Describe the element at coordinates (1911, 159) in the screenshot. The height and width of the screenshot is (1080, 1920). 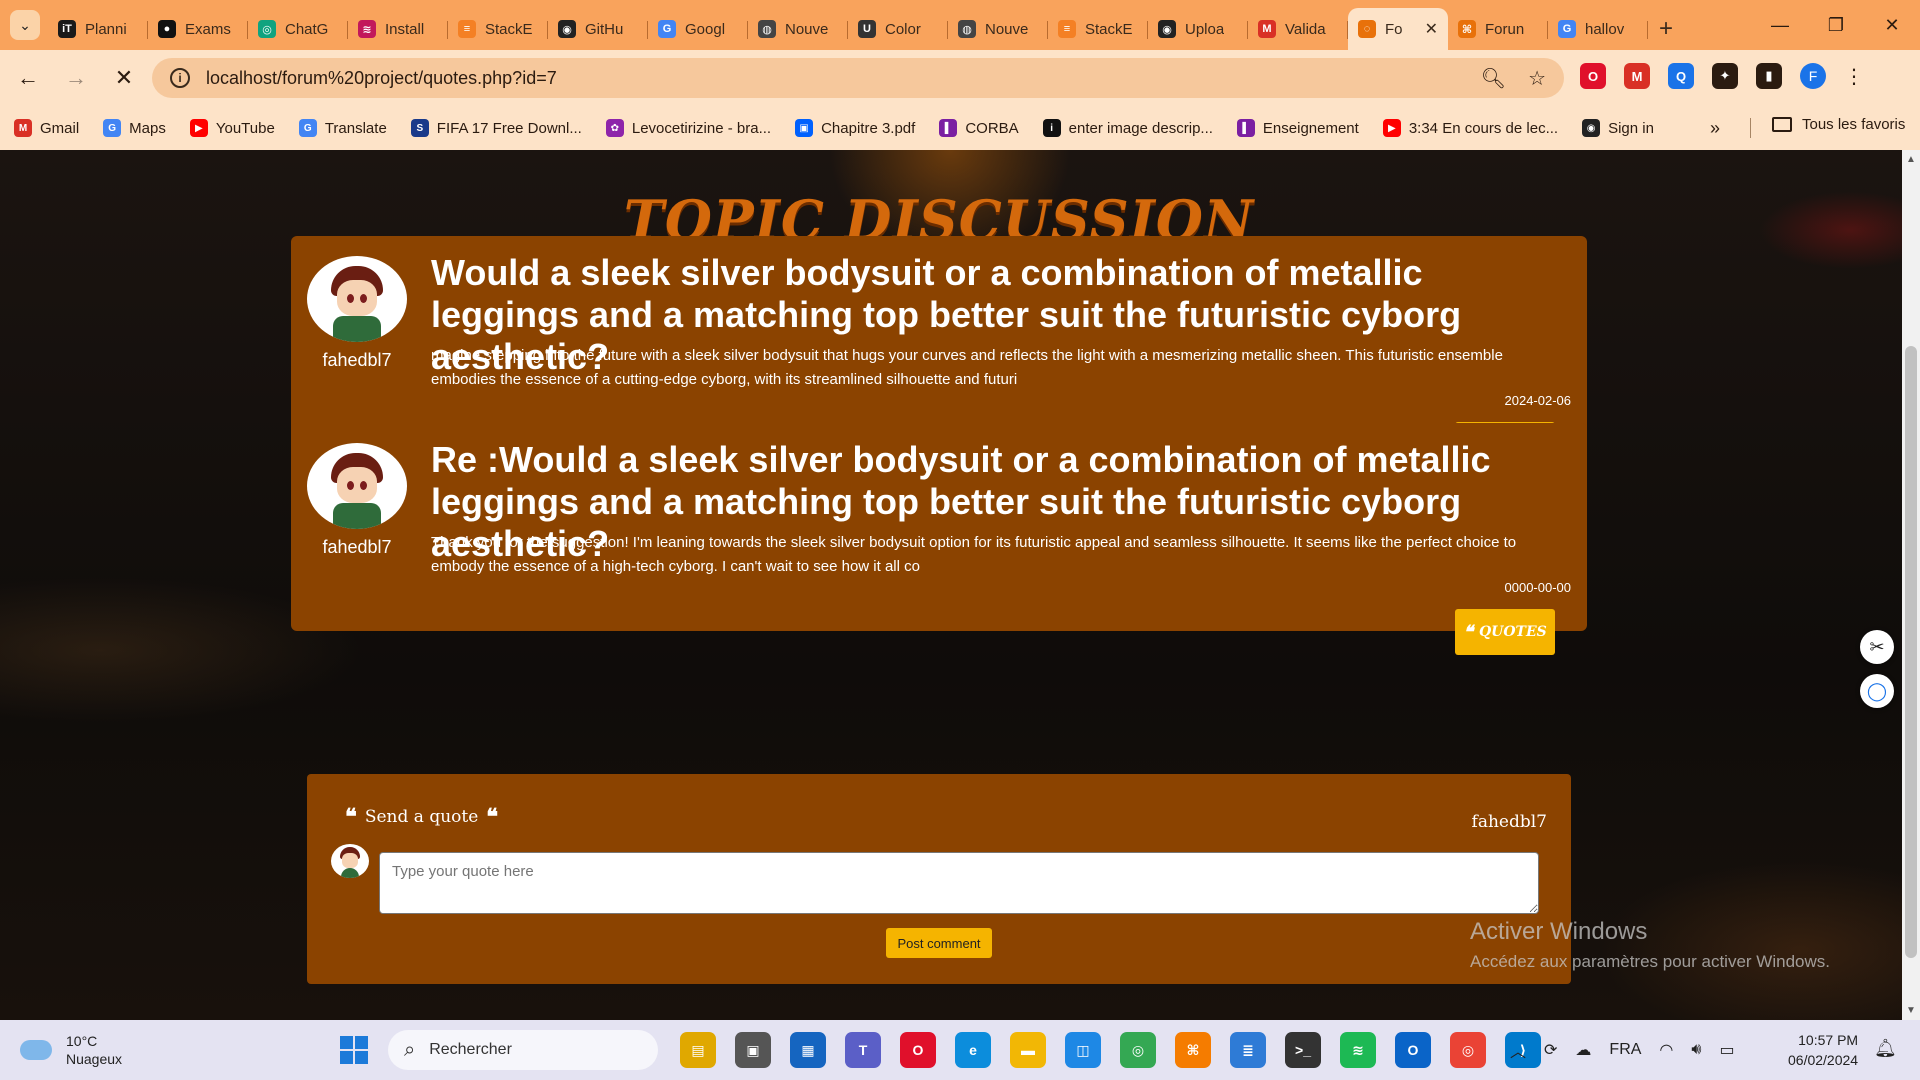
I see `scroll-up-icon: ▲` at that location.